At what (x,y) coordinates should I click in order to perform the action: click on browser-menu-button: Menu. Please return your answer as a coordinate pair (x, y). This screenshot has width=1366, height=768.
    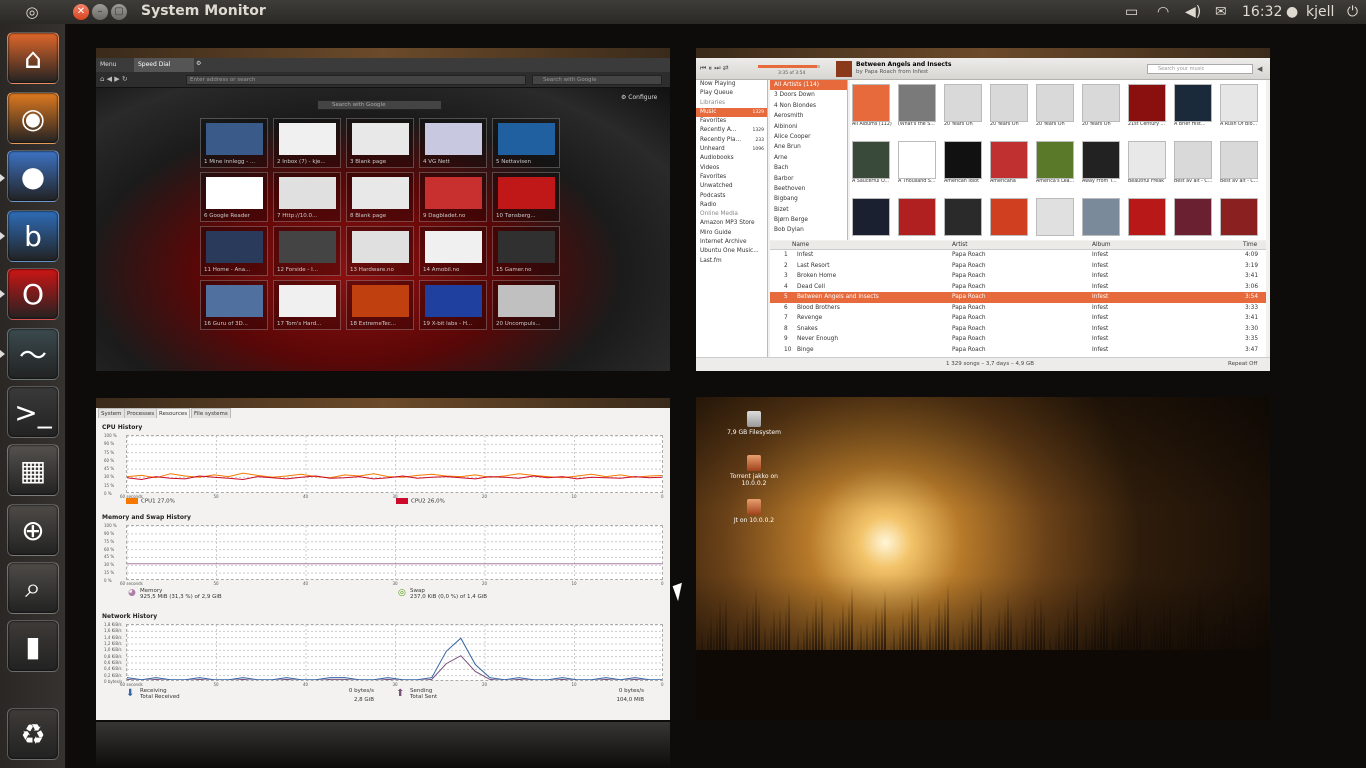
    Looking at the image, I should click on (108, 64).